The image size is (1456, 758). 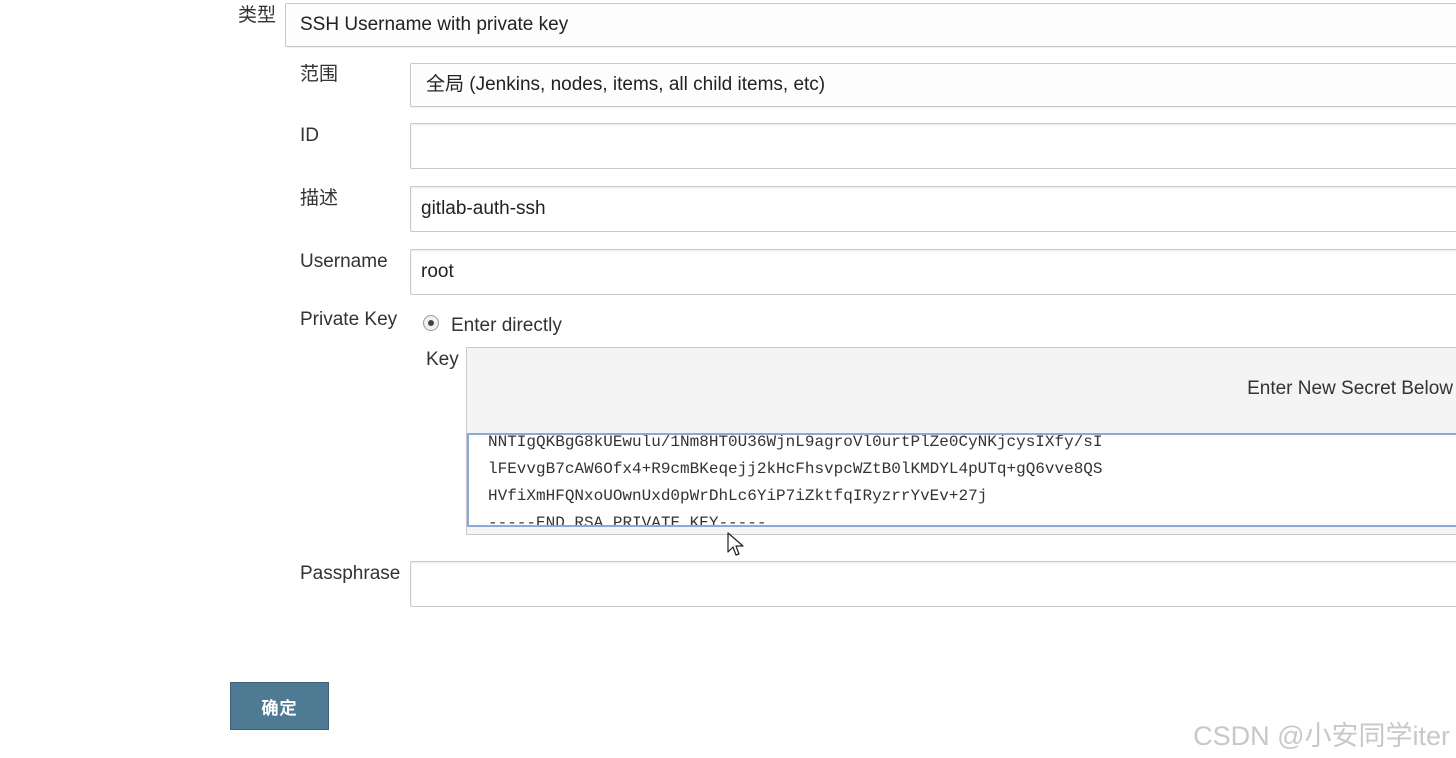 I want to click on passphrase-input, so click(x=933, y=584).